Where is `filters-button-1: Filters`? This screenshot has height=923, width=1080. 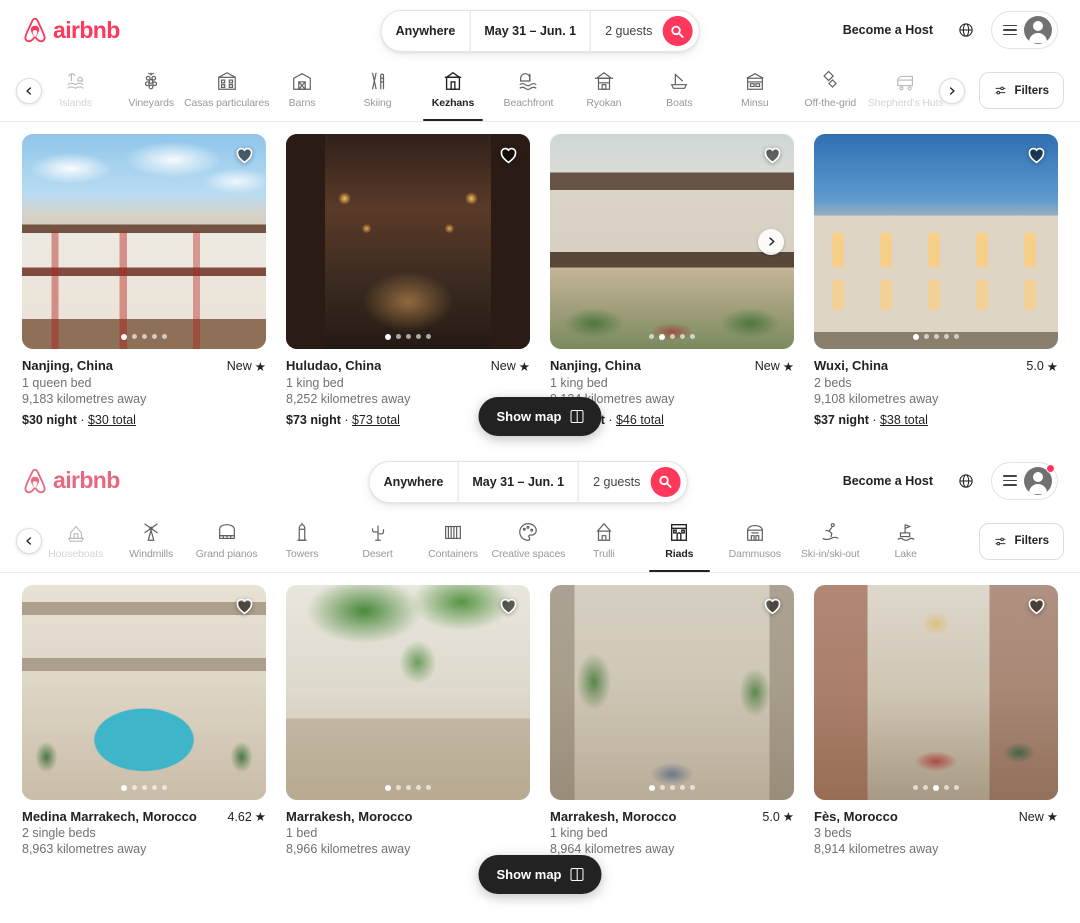
filters-button-1: Filters is located at coordinates (1021, 90).